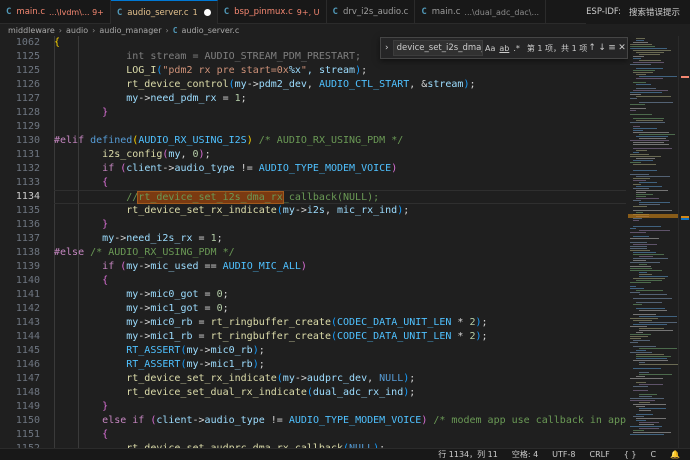 The width and height of the screenshot is (690, 460). What do you see at coordinates (600, 454) in the screenshot?
I see `end-of-line: CRLF` at bounding box center [600, 454].